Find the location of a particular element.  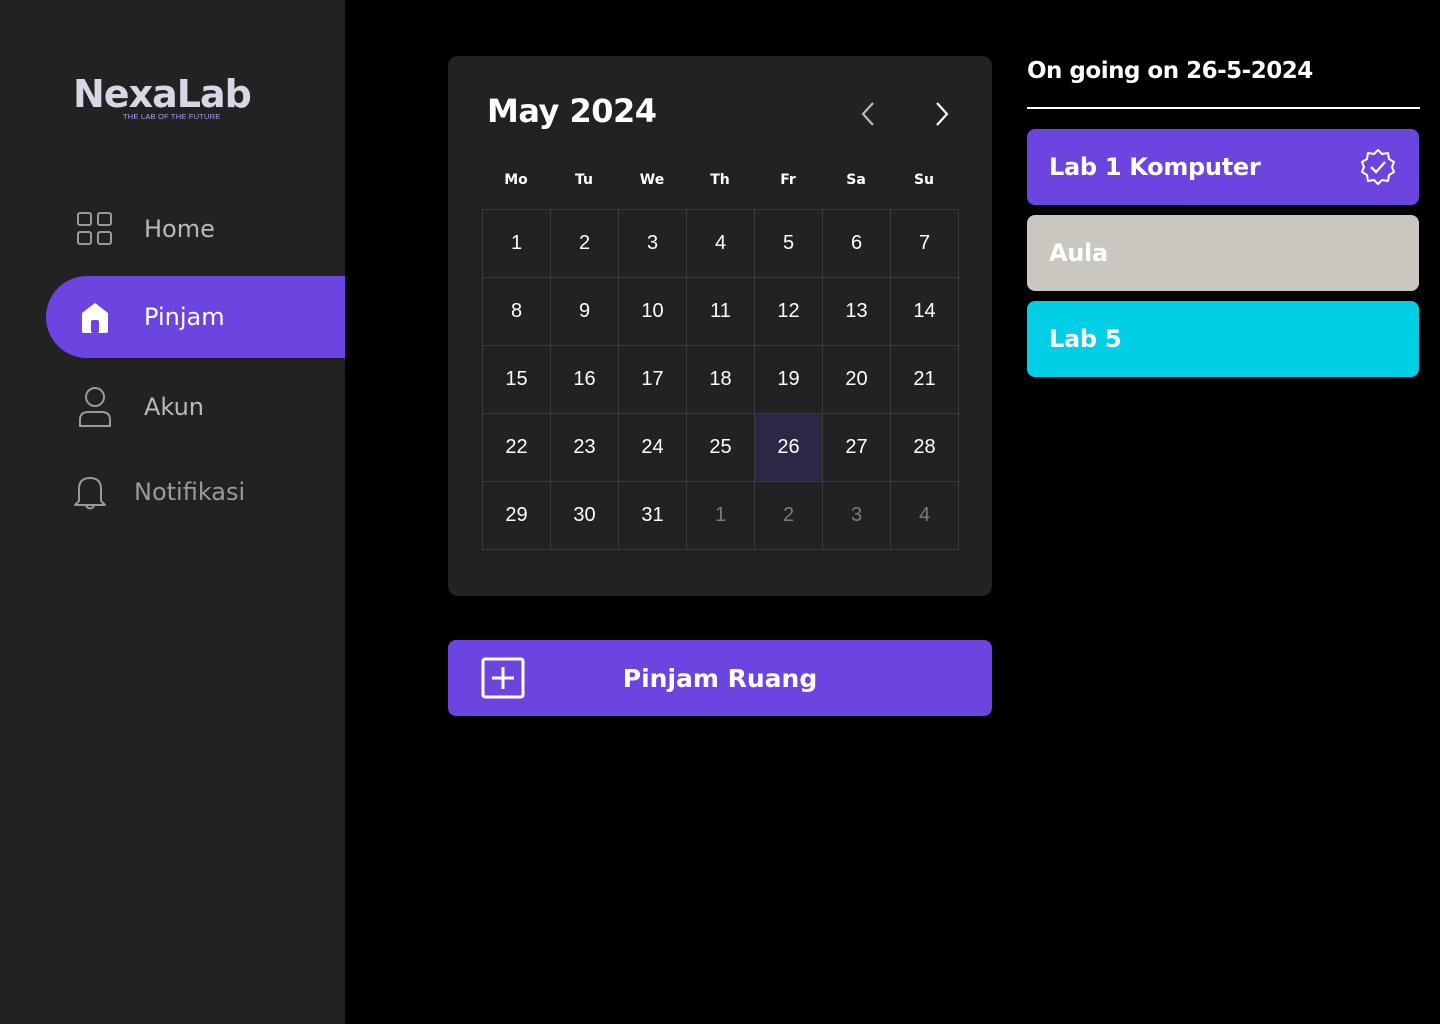

calendar-day: 18 is located at coordinates (721, 380).